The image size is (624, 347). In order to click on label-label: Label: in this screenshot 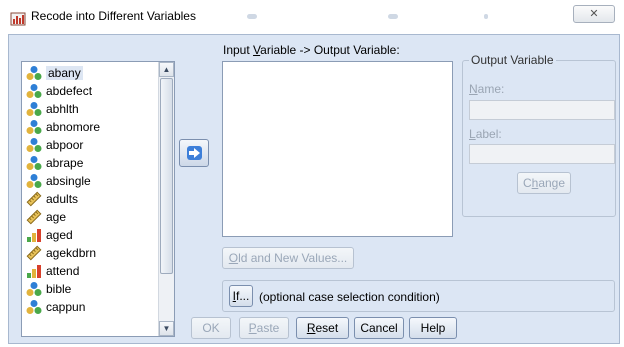, I will do `click(485, 134)`.